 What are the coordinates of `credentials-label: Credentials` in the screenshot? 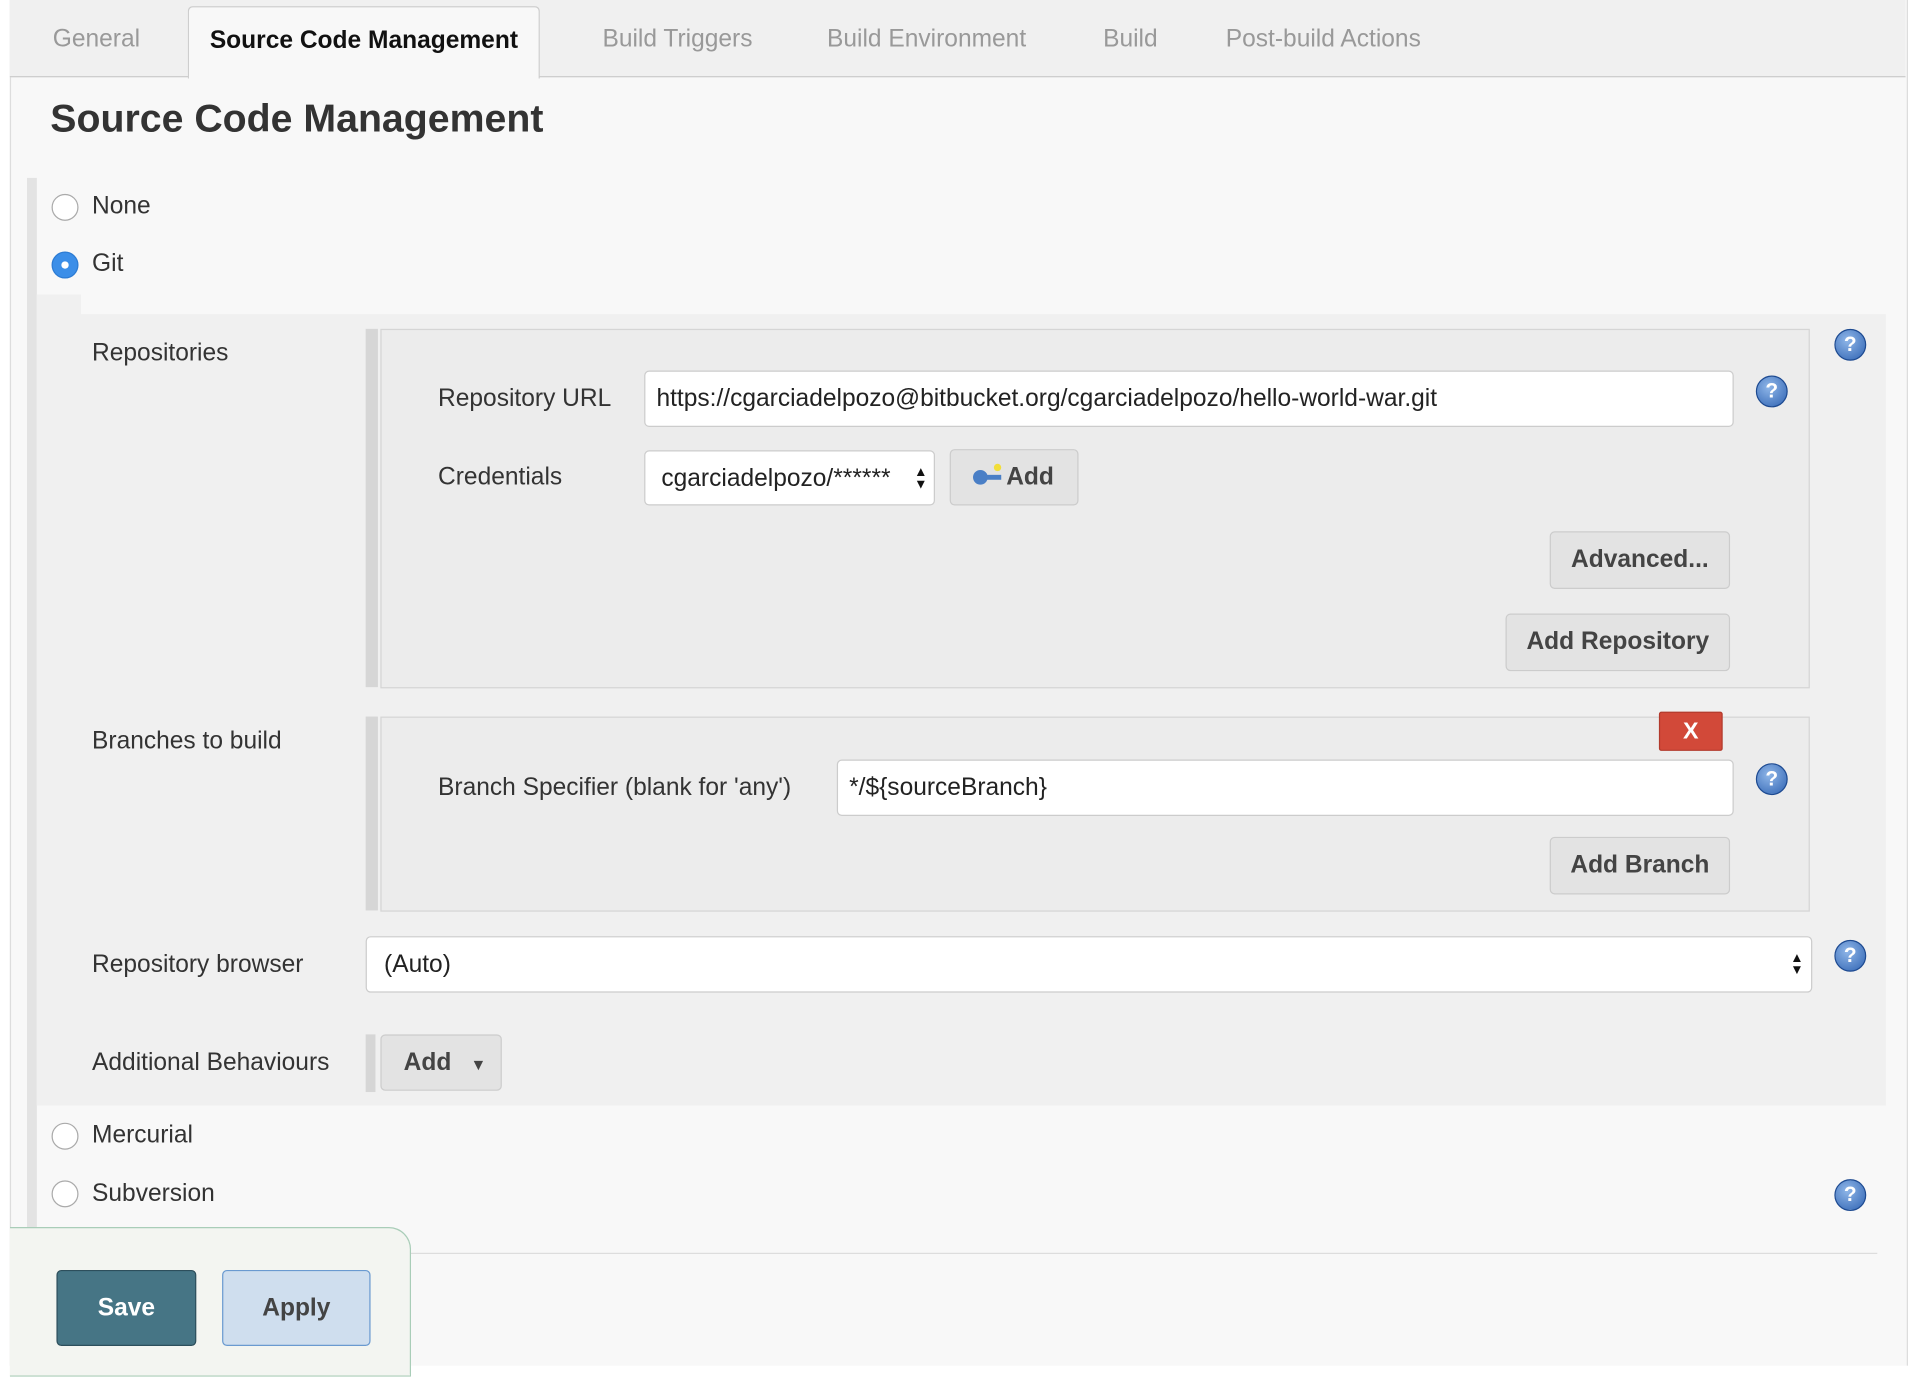 It's located at (500, 477).